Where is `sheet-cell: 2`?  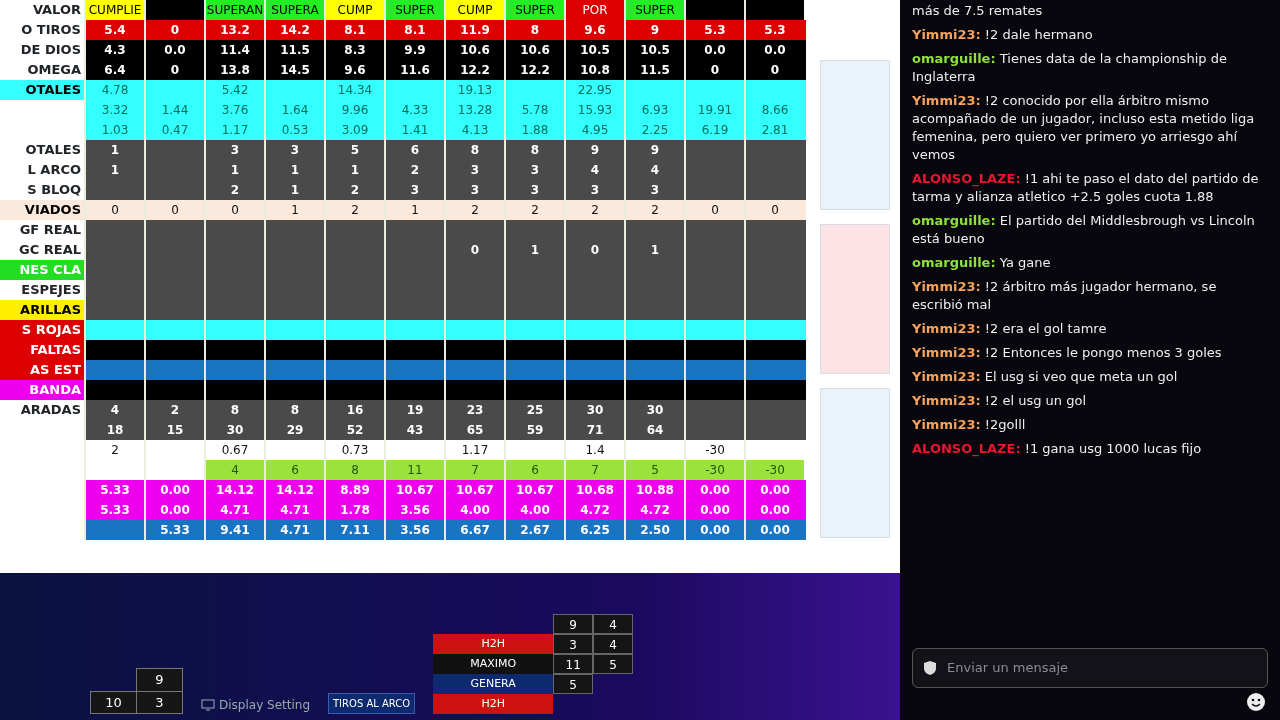
sheet-cell: 2 is located at coordinates (114, 450).